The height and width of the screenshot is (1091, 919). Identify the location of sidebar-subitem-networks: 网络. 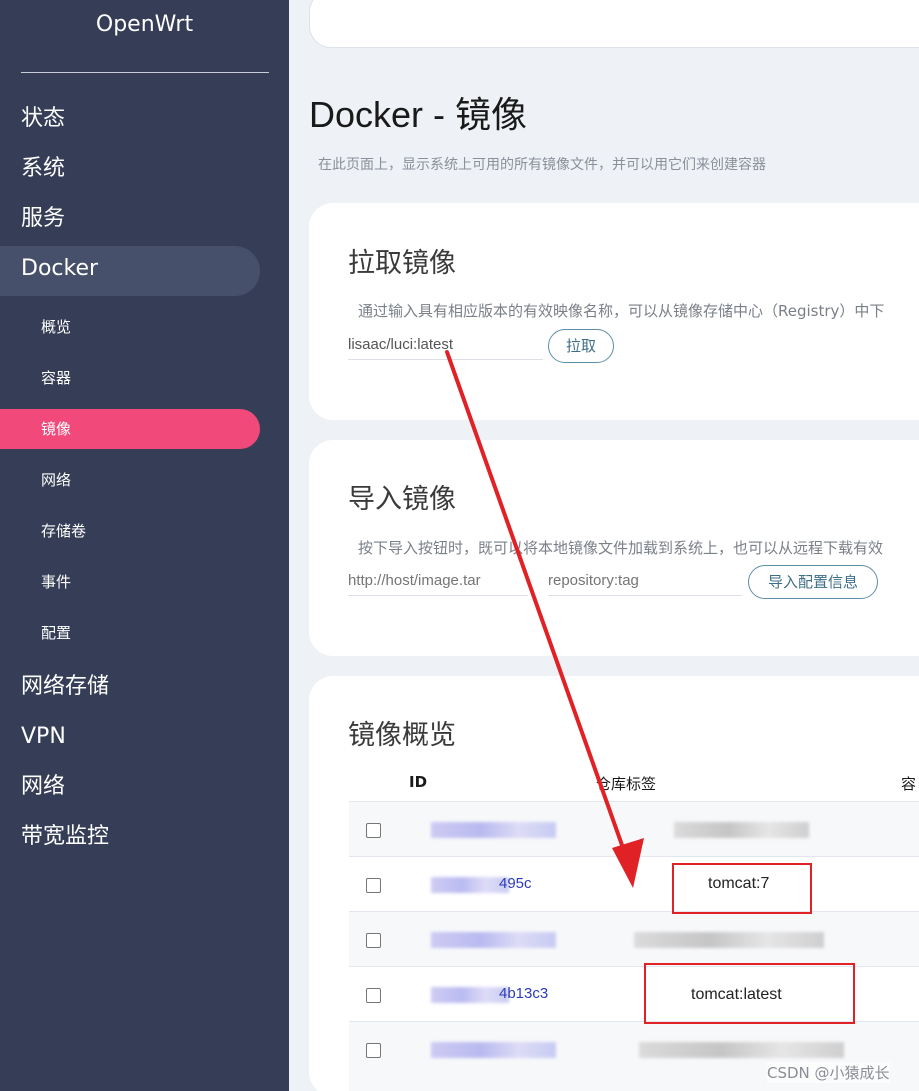
(144, 480).